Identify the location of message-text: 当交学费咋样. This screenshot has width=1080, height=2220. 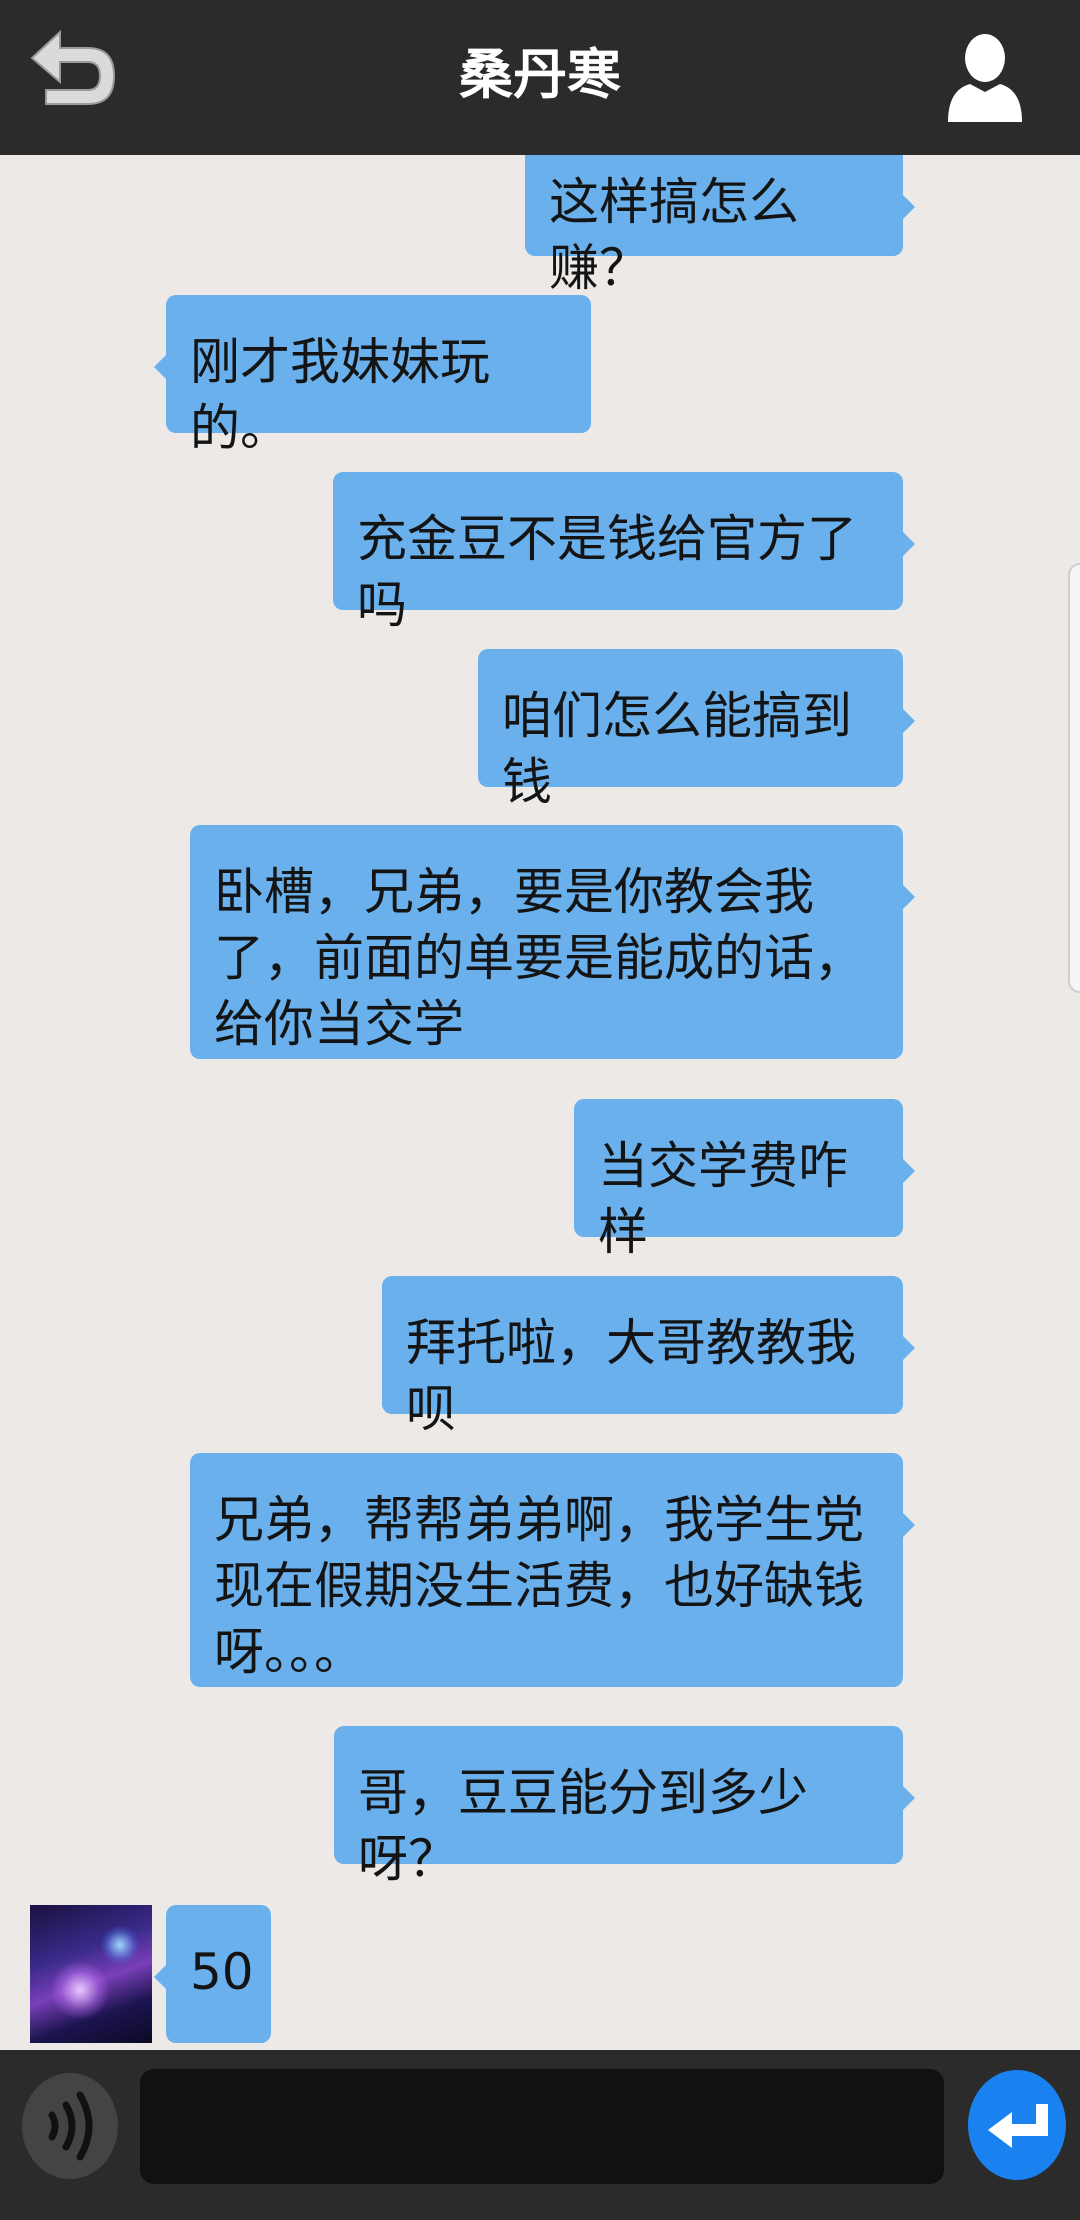
(723, 1199).